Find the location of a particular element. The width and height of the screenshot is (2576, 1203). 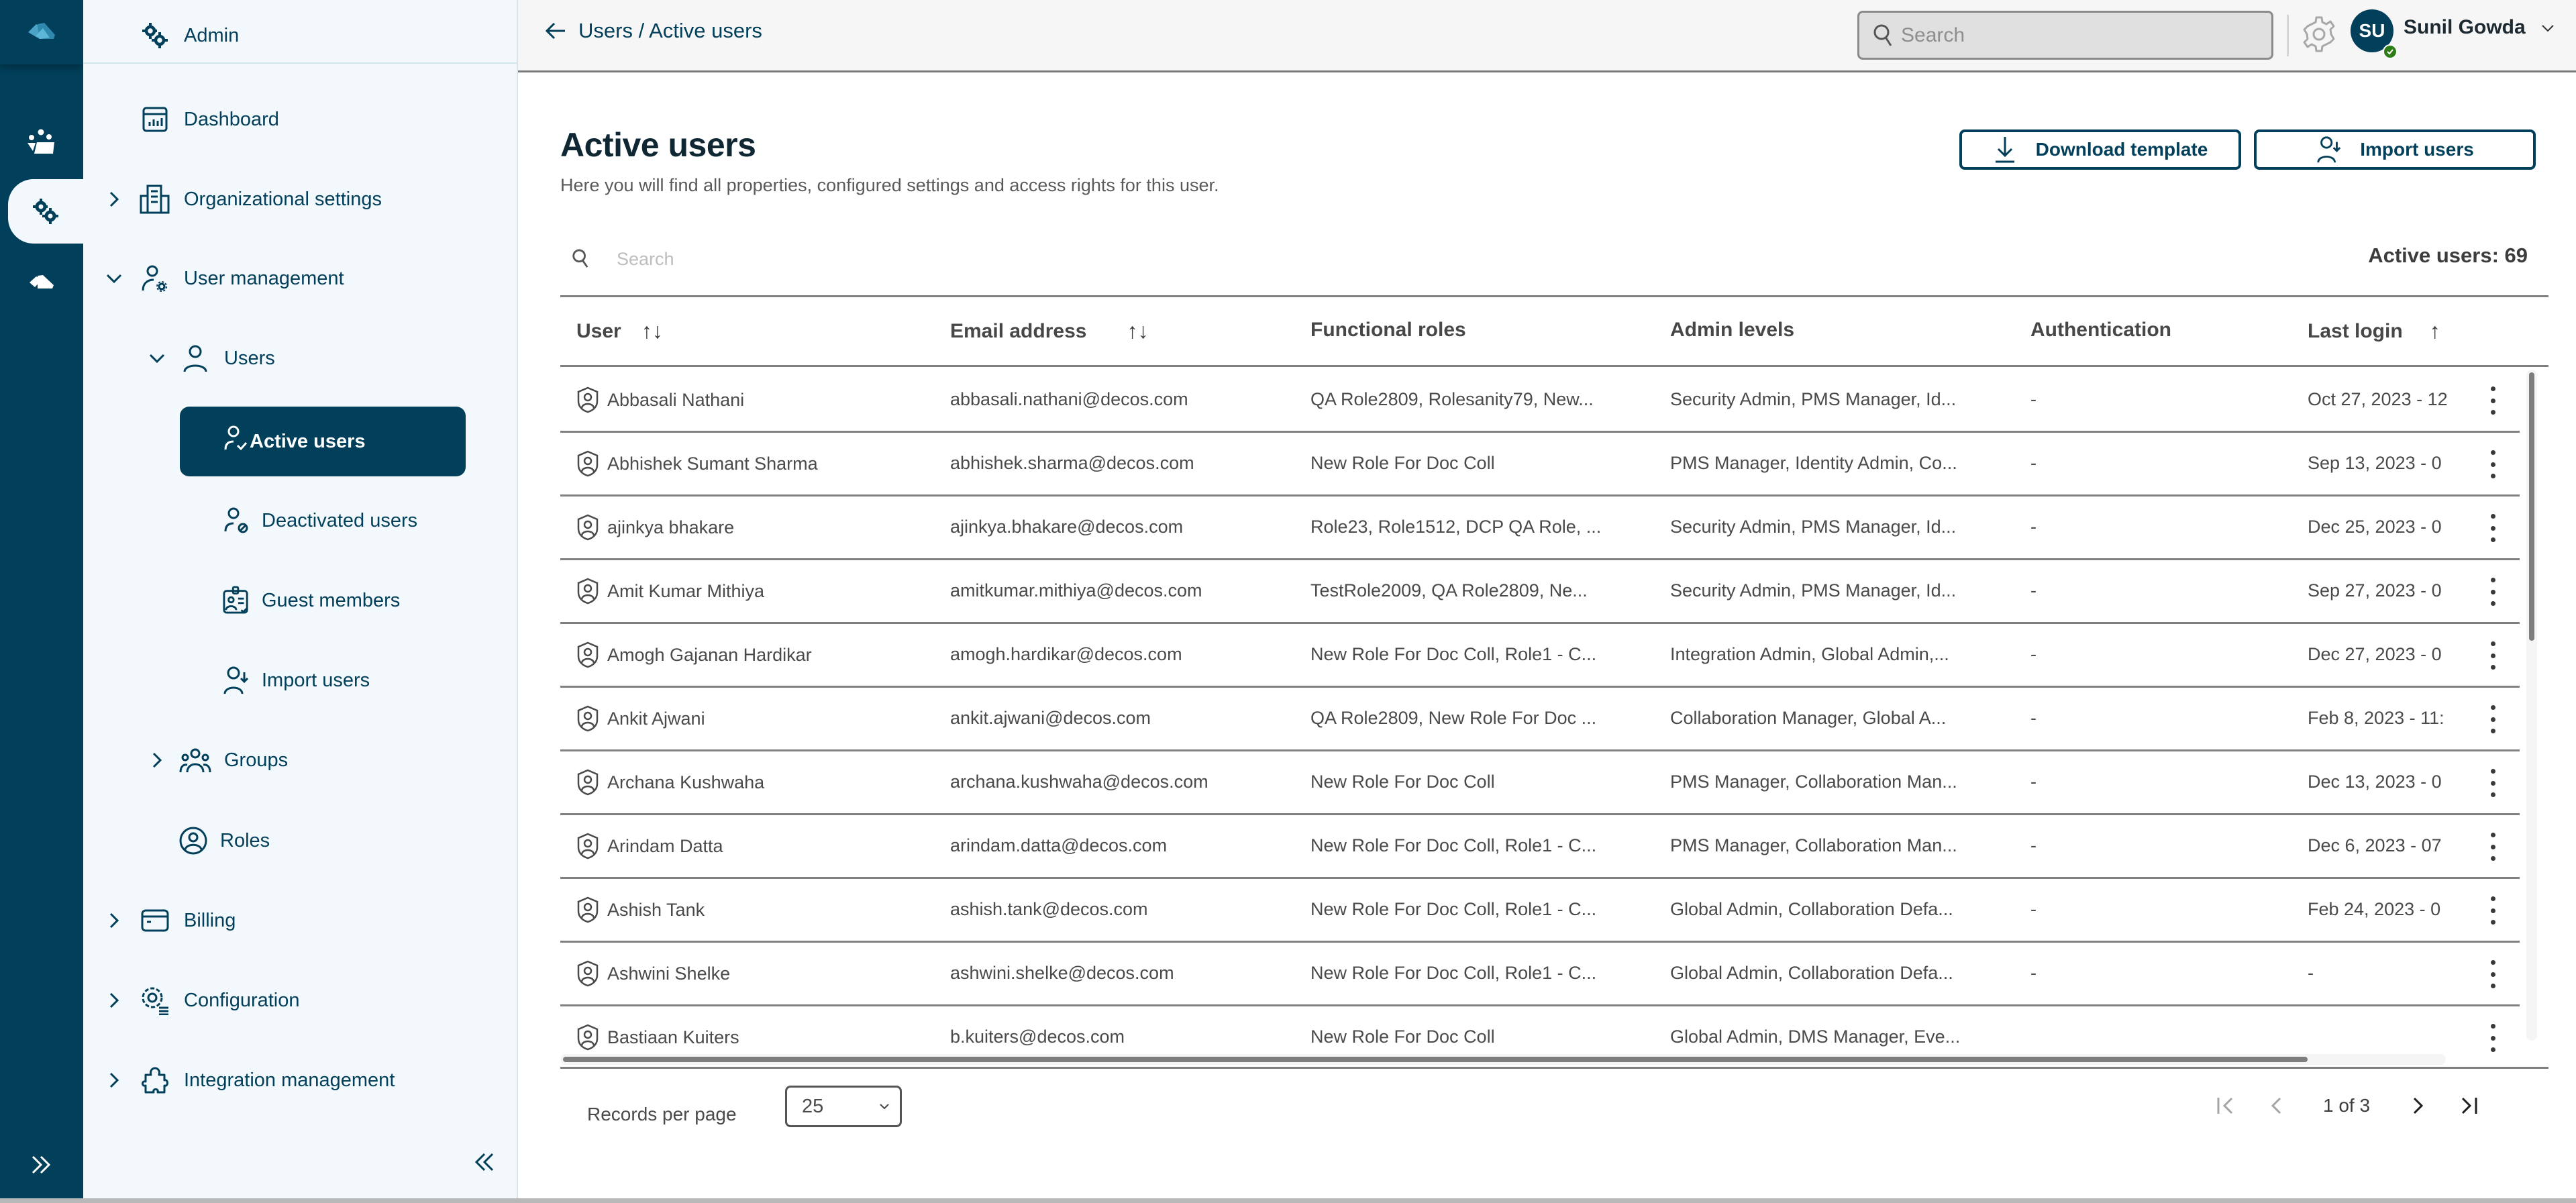

first-page-button is located at coordinates (2226, 1105).